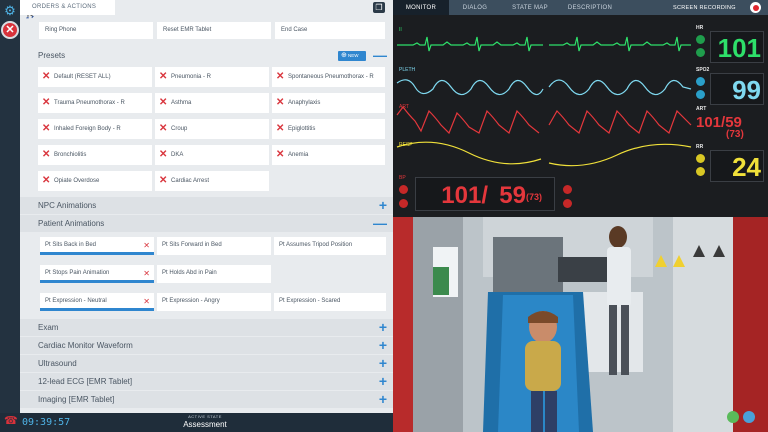 The width and height of the screenshot is (768, 432). What do you see at coordinates (485, 194) in the screenshot?
I see `nibp-display: 101/ 59 (73)` at bounding box center [485, 194].